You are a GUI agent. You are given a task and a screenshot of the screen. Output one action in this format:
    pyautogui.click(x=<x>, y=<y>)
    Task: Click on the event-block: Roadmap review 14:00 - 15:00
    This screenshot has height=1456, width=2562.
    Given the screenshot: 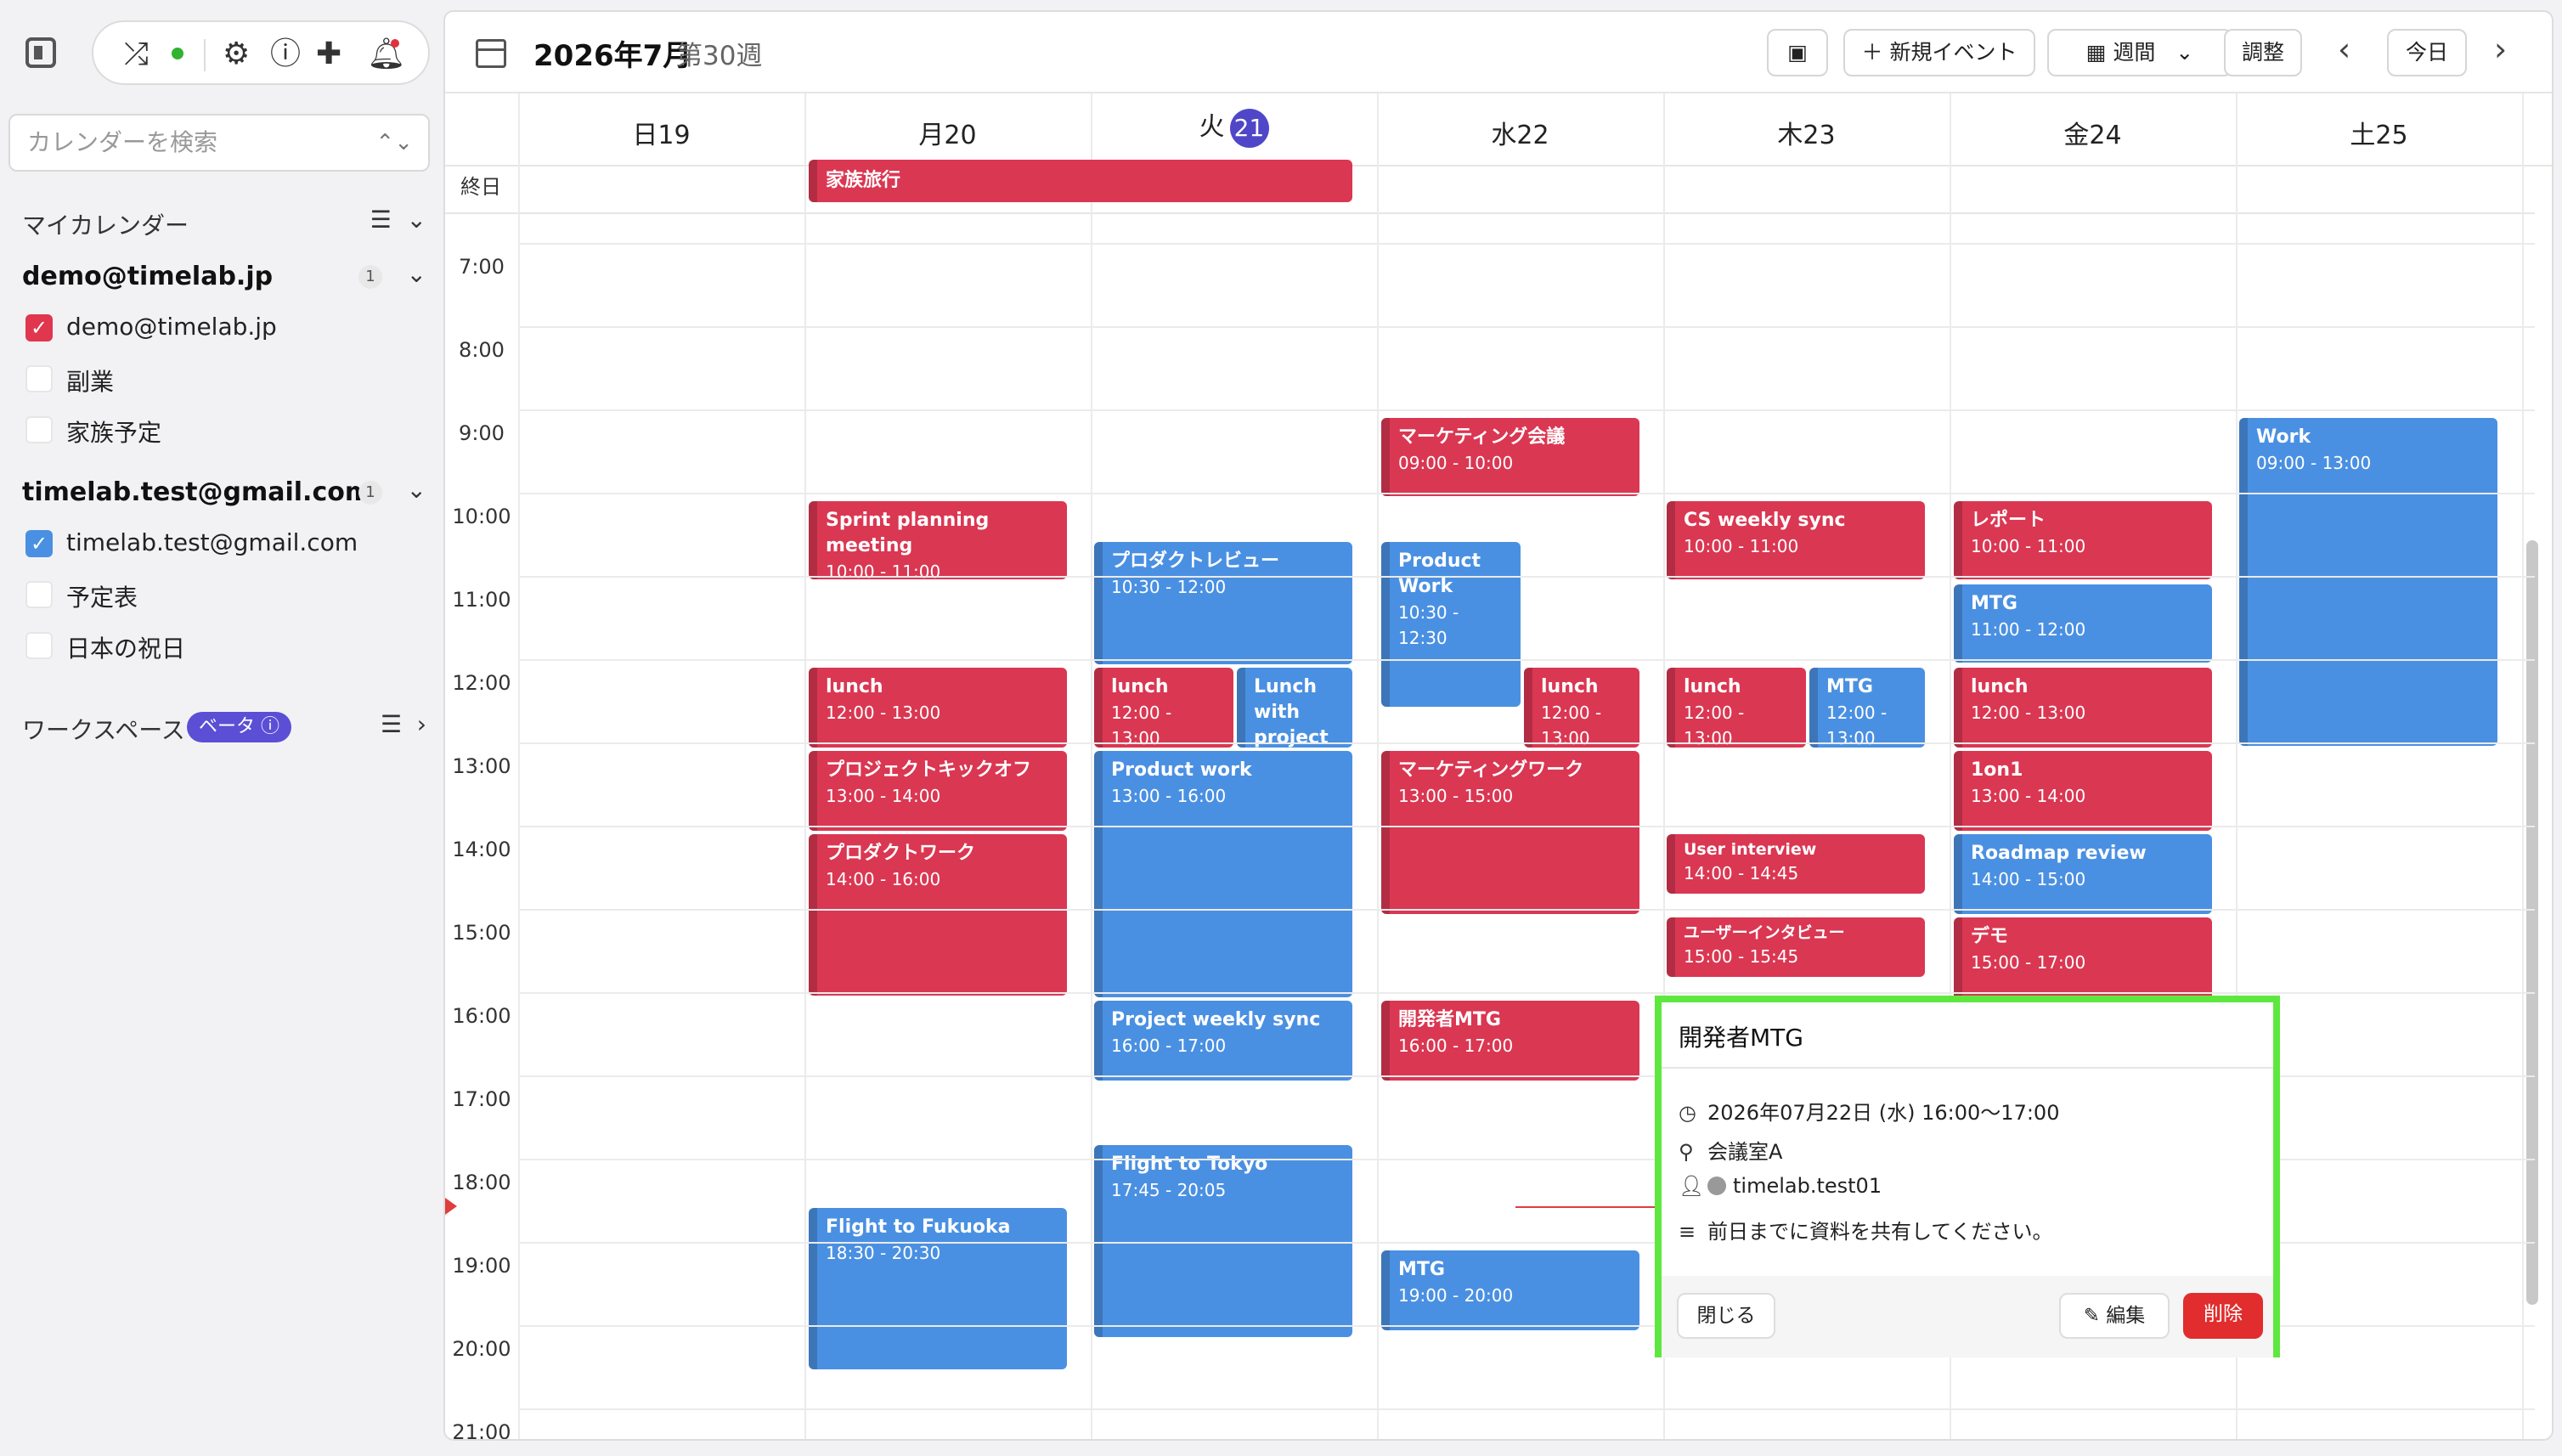 What is the action you would take?
    pyautogui.click(x=2083, y=874)
    